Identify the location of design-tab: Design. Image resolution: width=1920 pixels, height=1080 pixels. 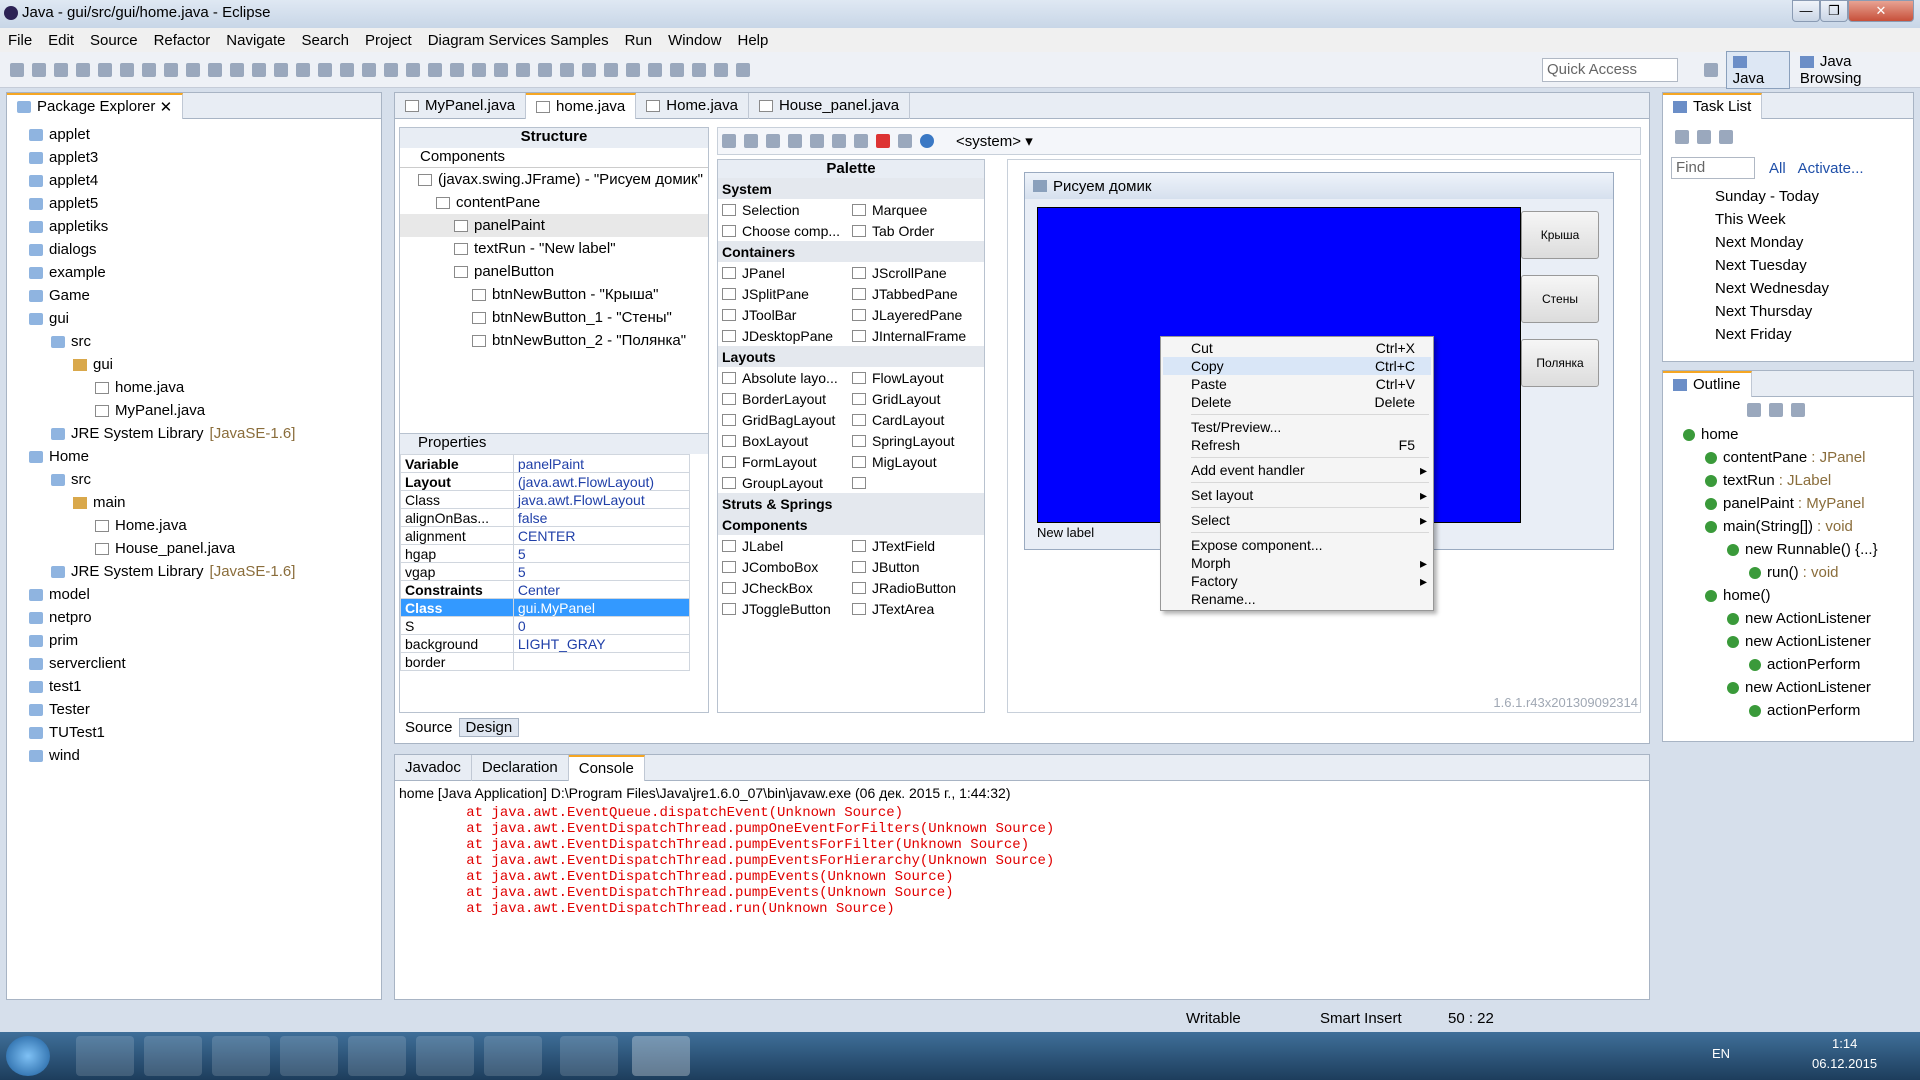
(489, 727).